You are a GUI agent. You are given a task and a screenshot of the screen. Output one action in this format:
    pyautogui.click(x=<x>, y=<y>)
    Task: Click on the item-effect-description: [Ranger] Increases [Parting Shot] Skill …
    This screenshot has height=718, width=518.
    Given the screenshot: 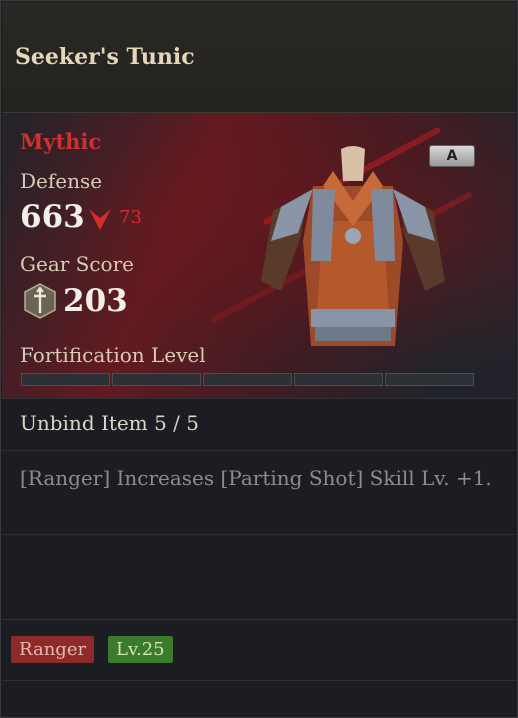 What is the action you would take?
    pyautogui.click(x=256, y=478)
    